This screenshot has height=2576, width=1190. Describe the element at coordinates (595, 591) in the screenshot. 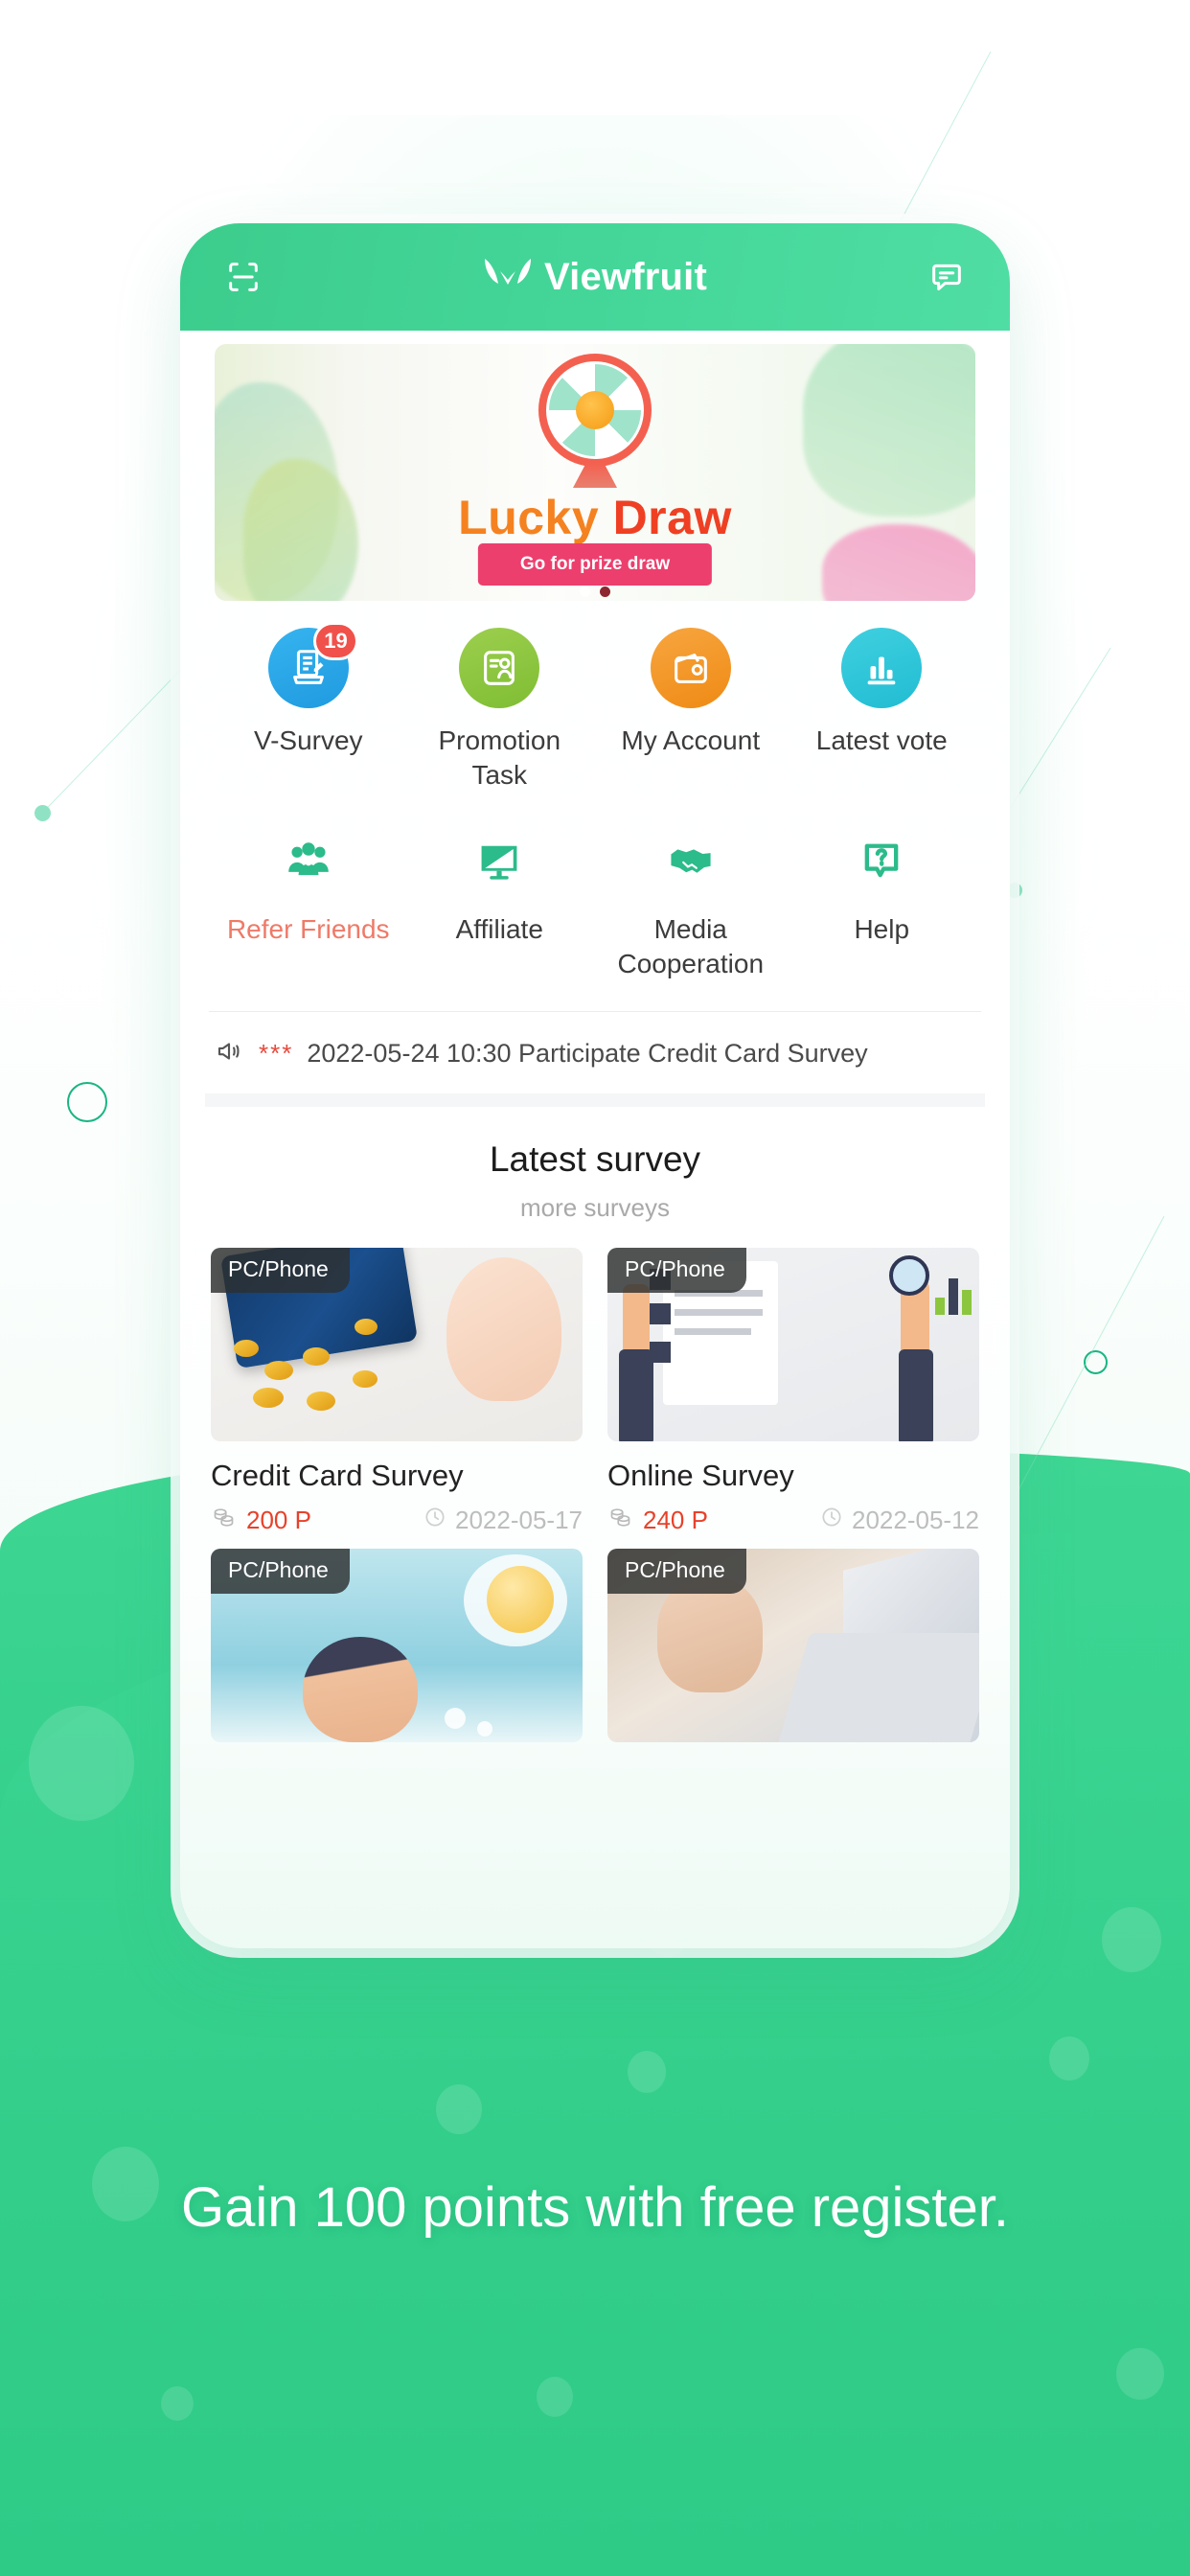

I see `carousel-dots` at that location.